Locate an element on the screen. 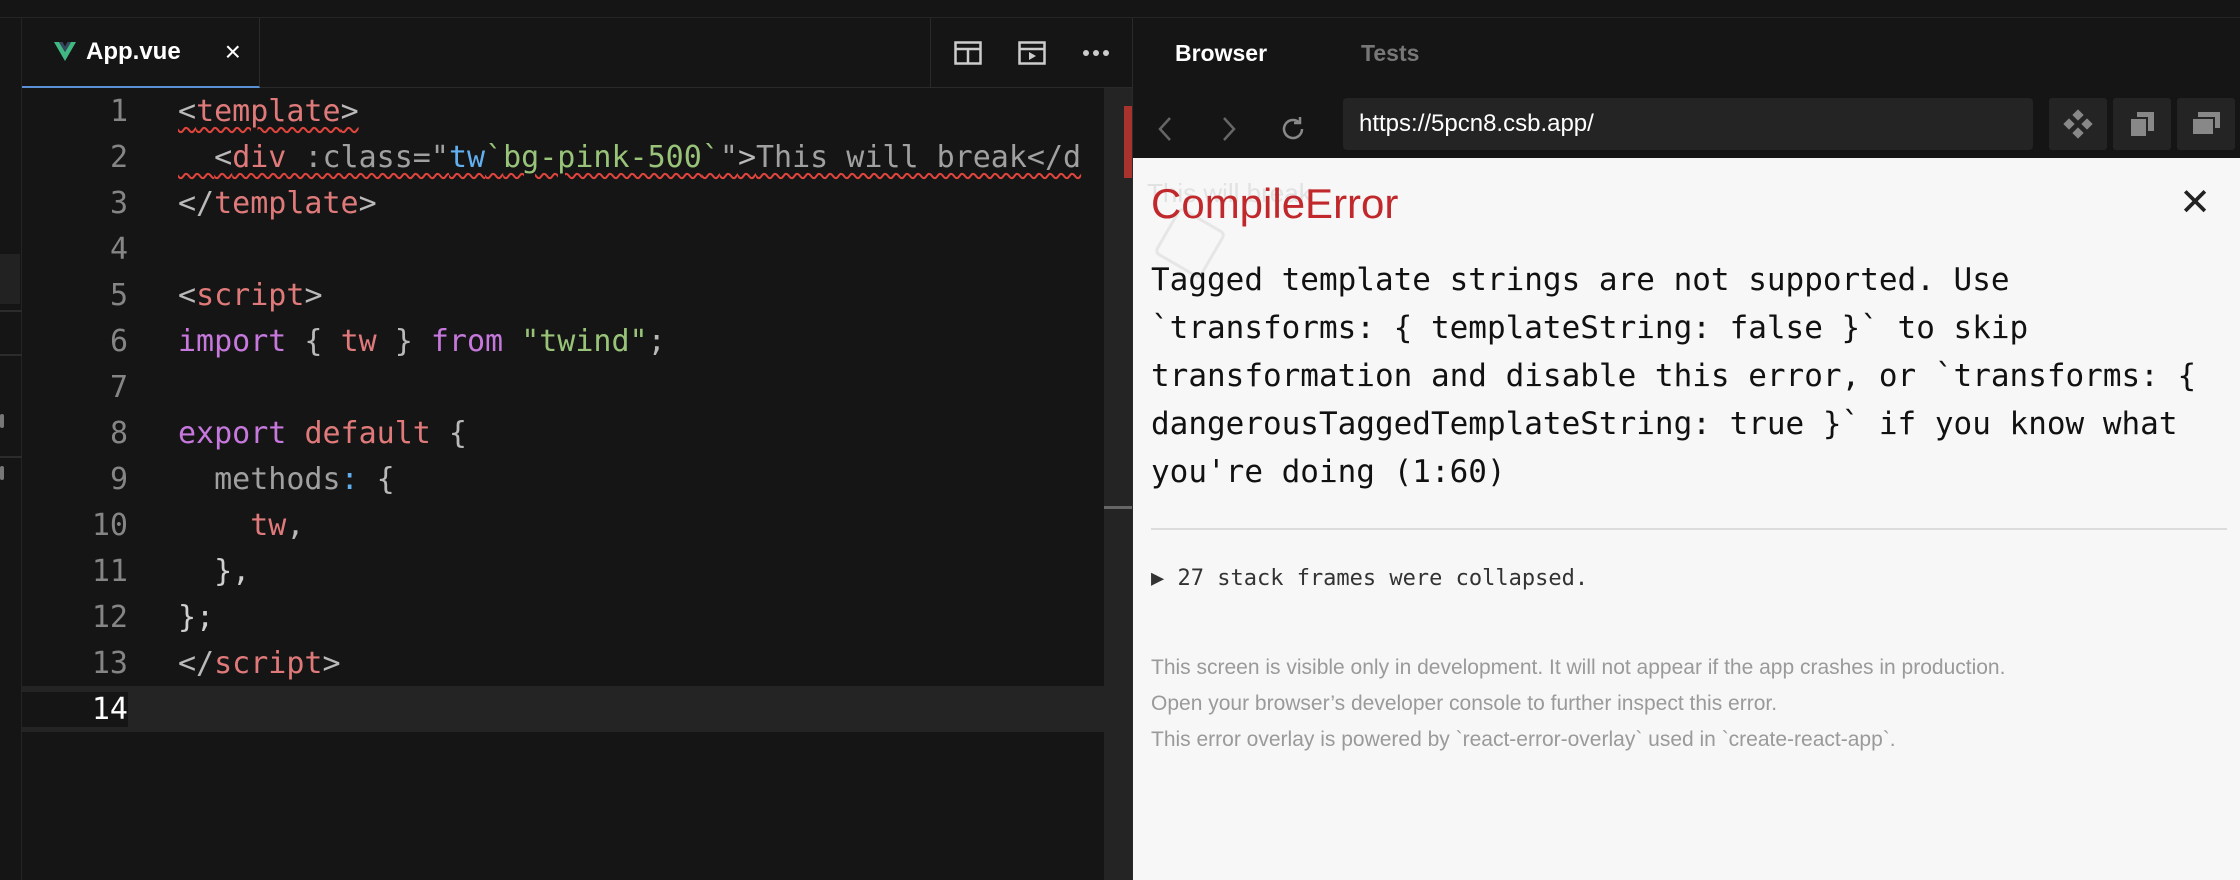 The height and width of the screenshot is (880, 2240). preview-icon is located at coordinates (1032, 53).